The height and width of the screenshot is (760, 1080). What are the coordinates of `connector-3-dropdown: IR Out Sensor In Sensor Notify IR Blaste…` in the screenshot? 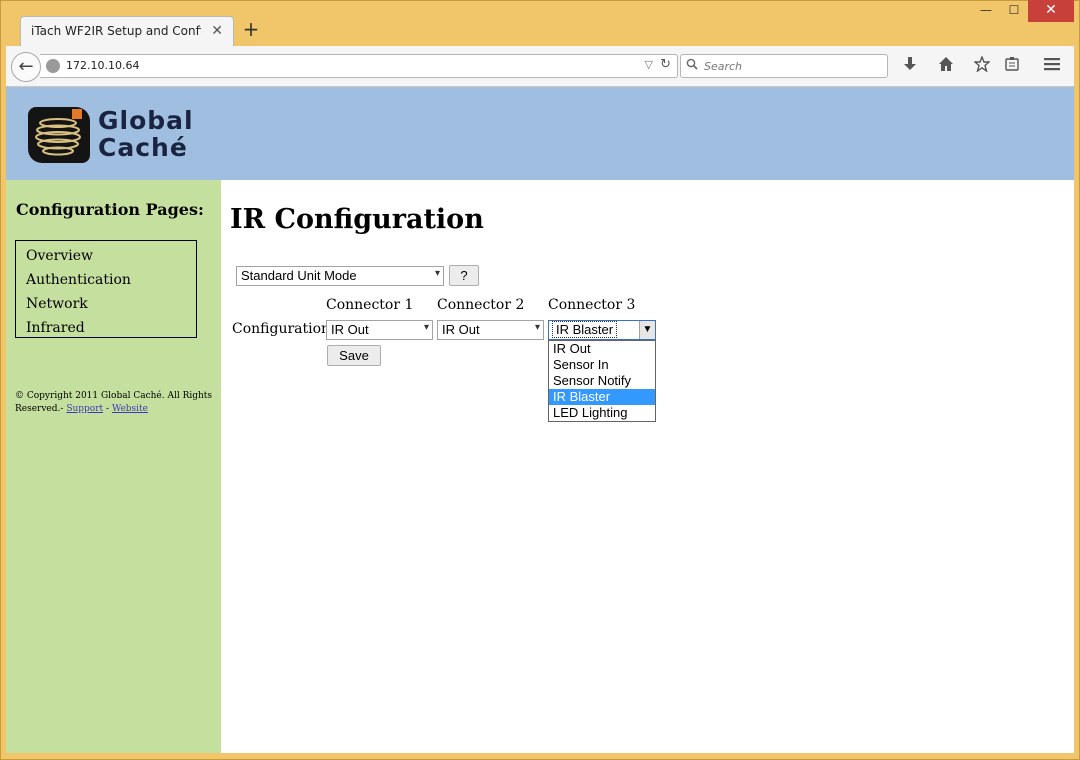 It's located at (602, 381).